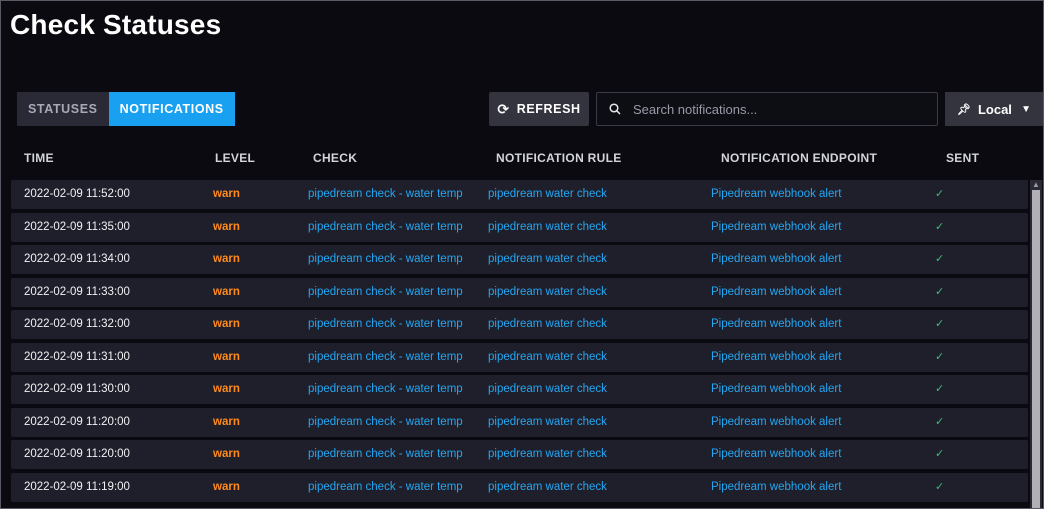 Image resolution: width=1044 pixels, height=509 pixels. I want to click on timezone-dropdown: 📌︎ Local ▼, so click(994, 109).